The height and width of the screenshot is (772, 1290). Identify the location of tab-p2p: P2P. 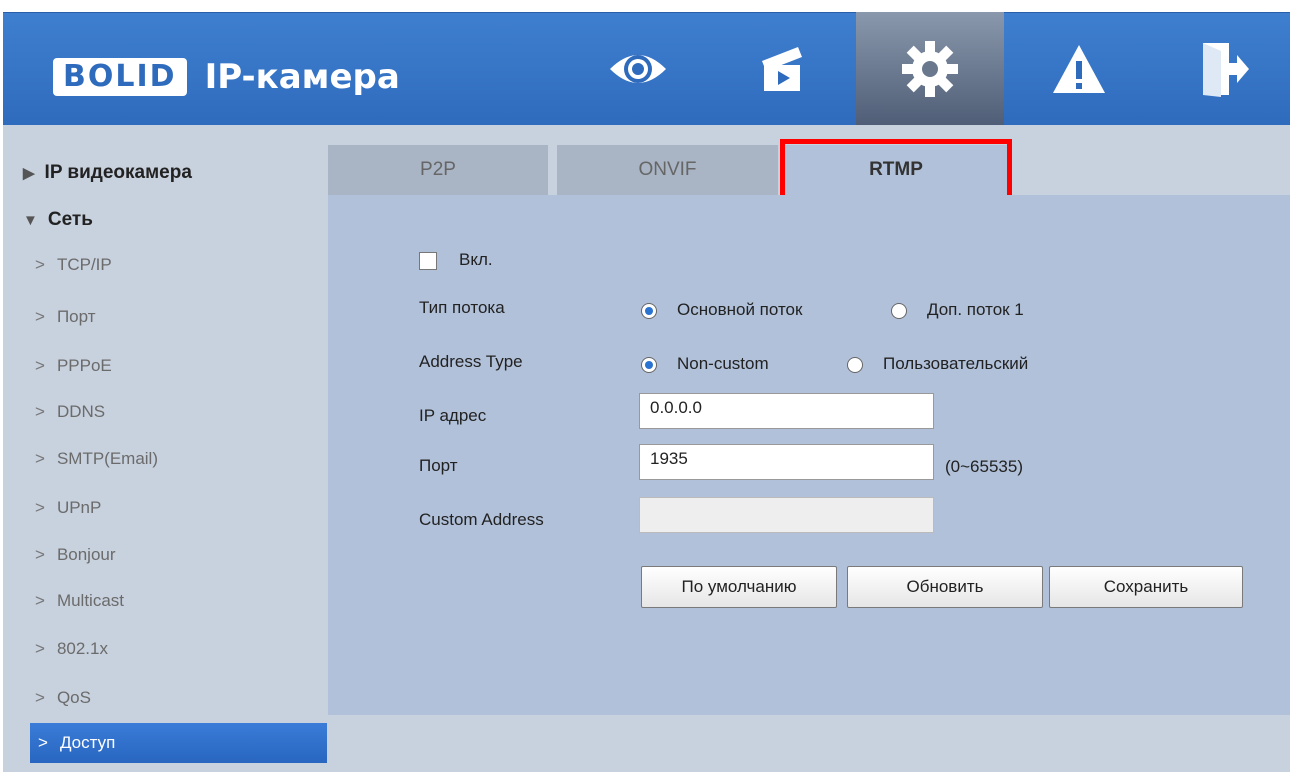
(438, 170).